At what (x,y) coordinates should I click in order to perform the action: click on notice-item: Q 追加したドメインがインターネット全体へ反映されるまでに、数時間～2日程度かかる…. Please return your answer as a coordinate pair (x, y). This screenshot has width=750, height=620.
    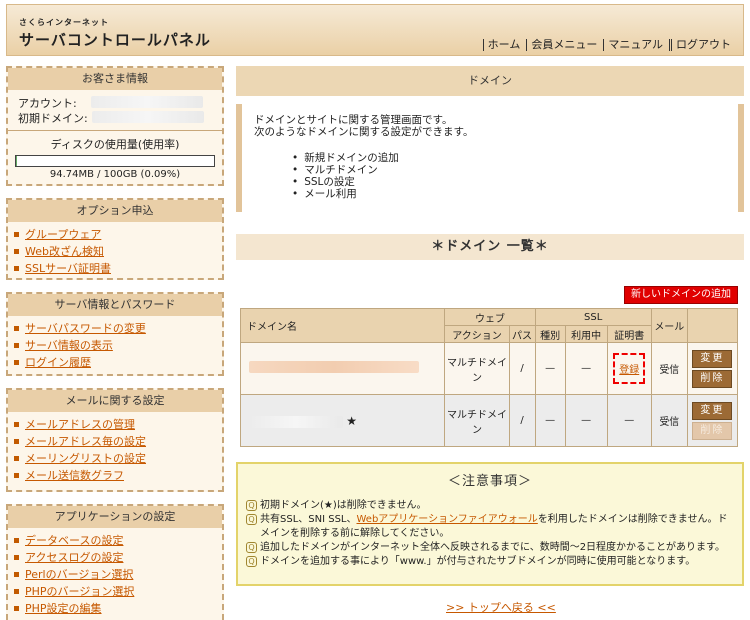
    Looking at the image, I should click on (490, 548).